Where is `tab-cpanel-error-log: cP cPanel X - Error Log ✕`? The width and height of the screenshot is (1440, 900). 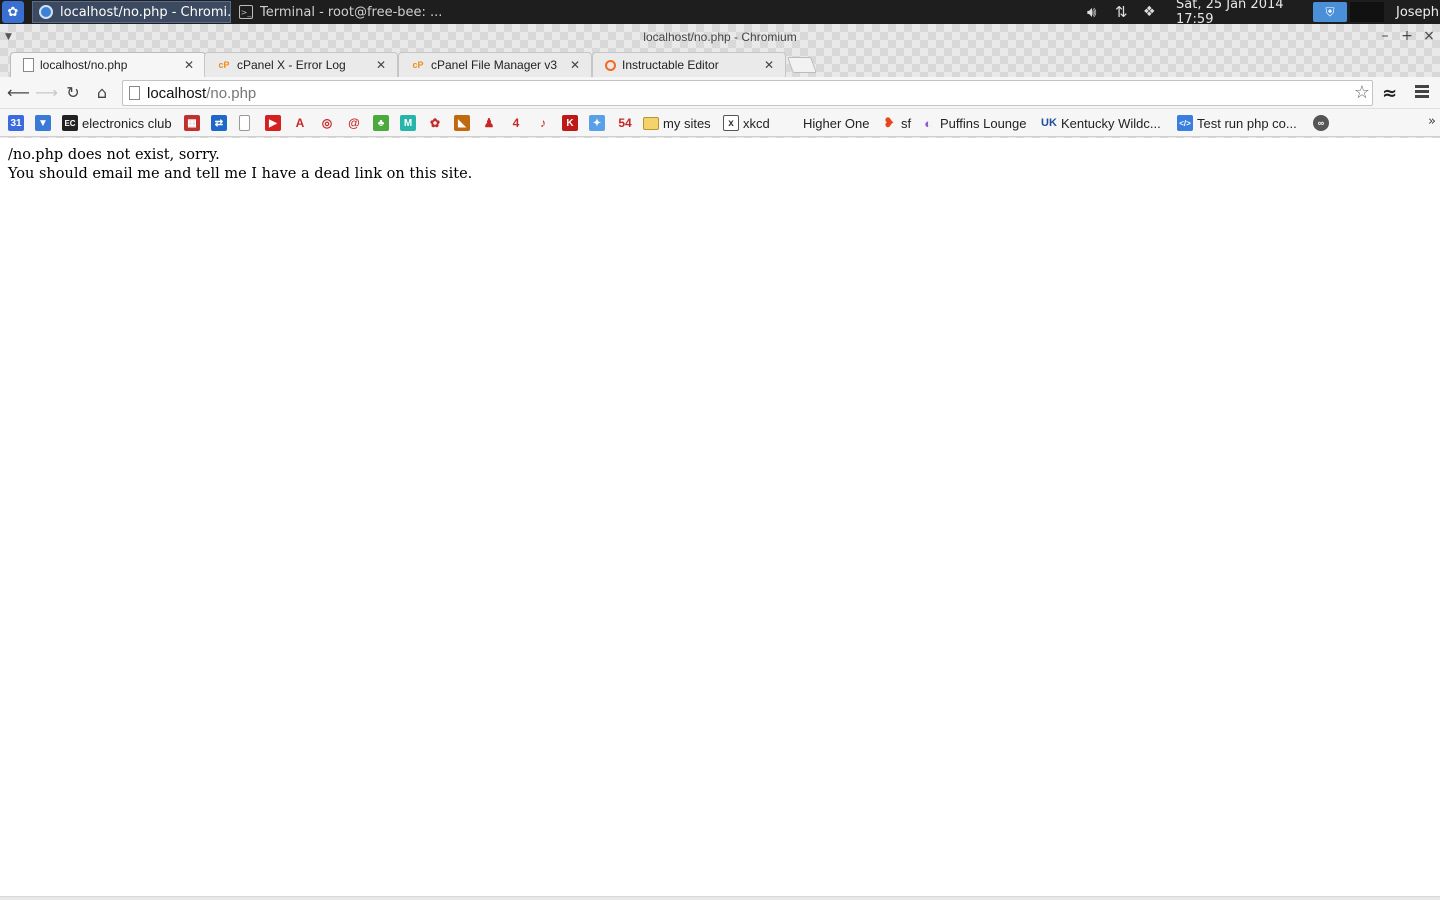 tab-cpanel-error-log: cP cPanel X - Error Log ✕ is located at coordinates (301, 64).